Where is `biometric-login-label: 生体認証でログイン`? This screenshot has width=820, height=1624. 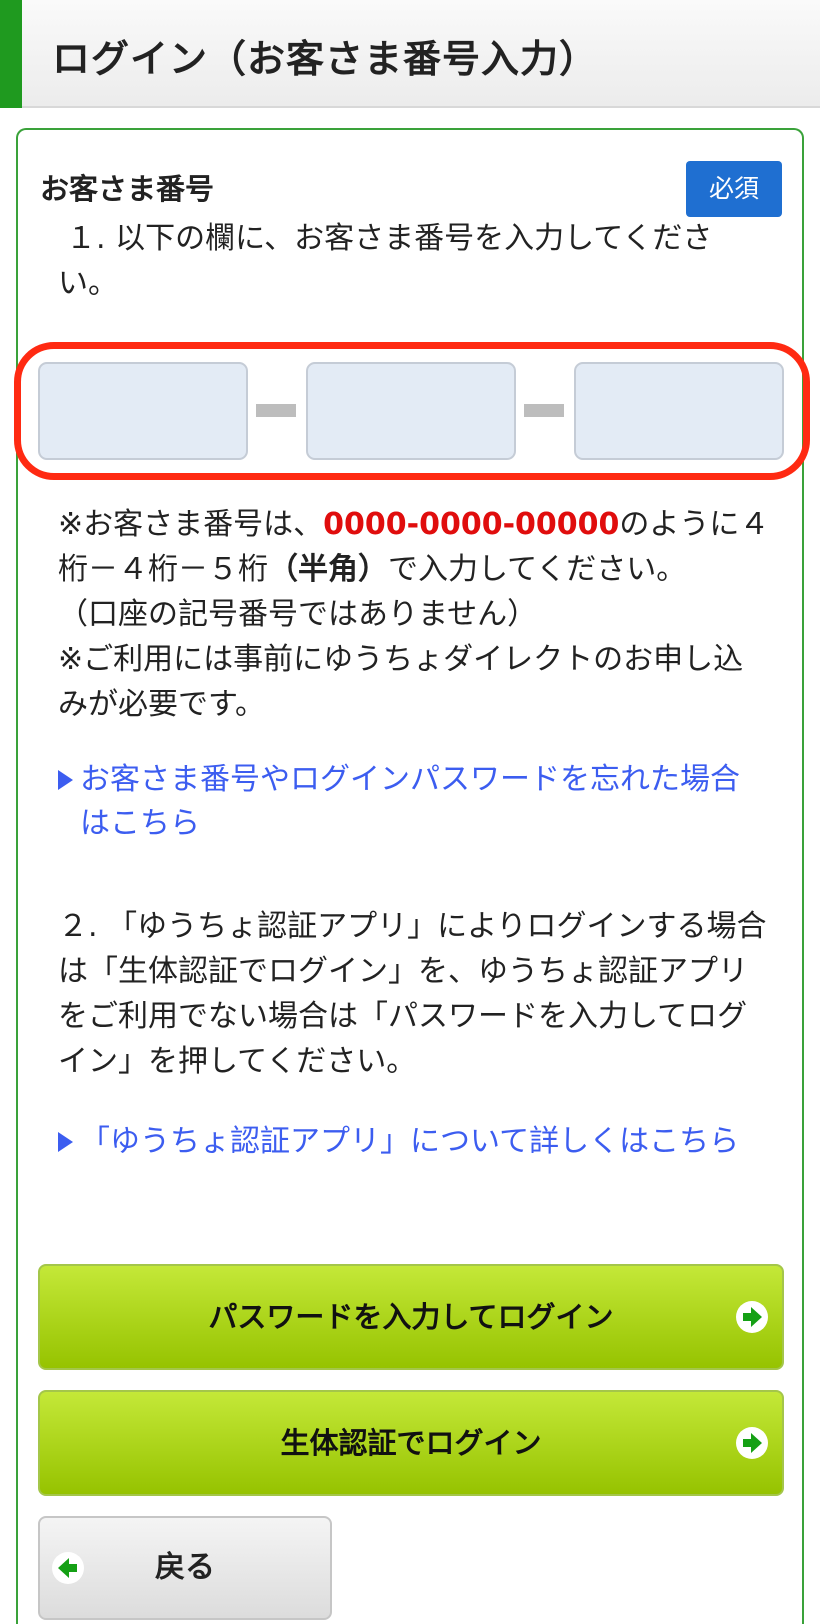 biometric-login-label: 生体認証でログイン is located at coordinates (411, 1443).